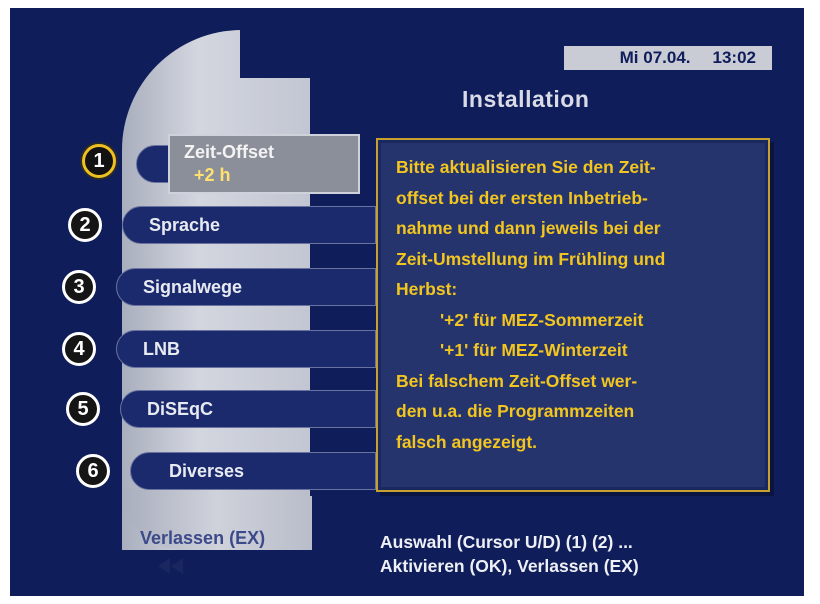 This screenshot has width=820, height=604. Describe the element at coordinates (515, 411) in the screenshot. I see `help-line: den u.a. die Programmzeiten` at that location.